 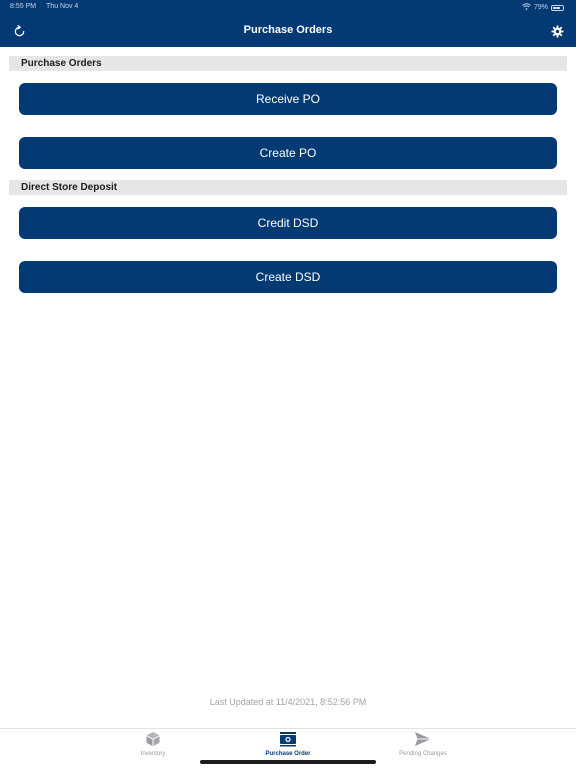 What do you see at coordinates (526, 7) in the screenshot?
I see `wifi-icon` at bounding box center [526, 7].